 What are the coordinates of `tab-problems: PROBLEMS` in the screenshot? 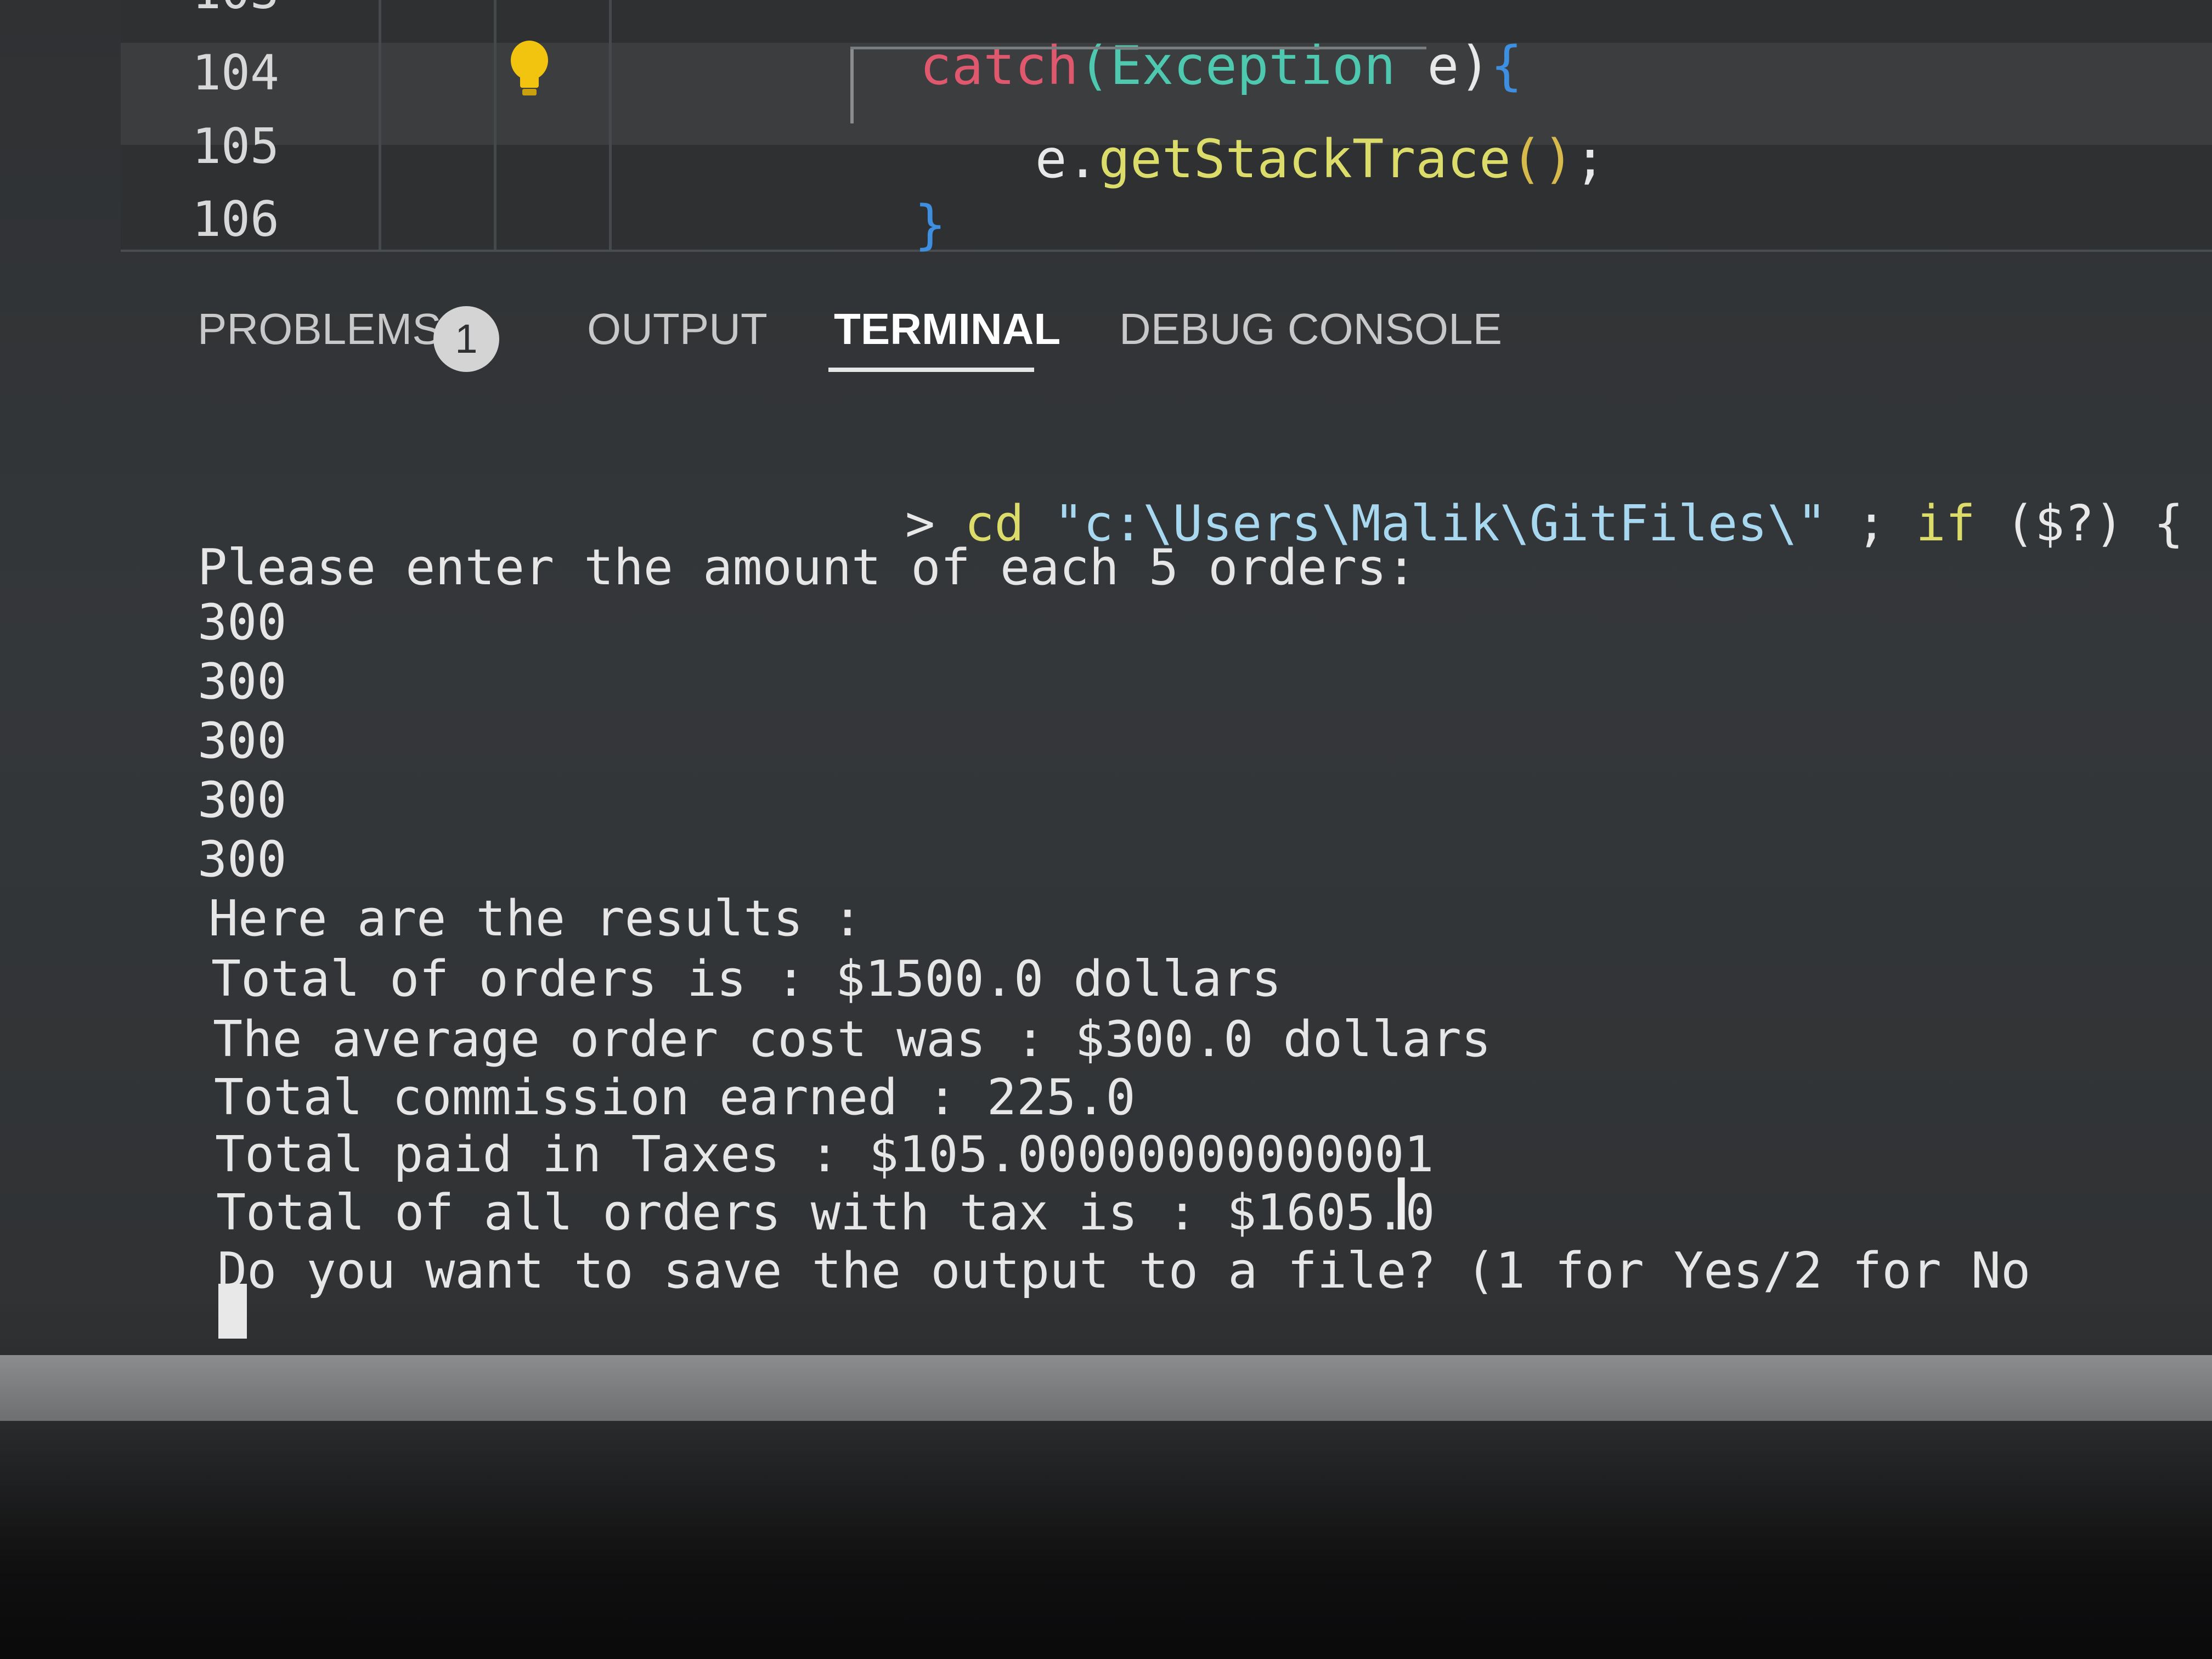 It's located at (320, 329).